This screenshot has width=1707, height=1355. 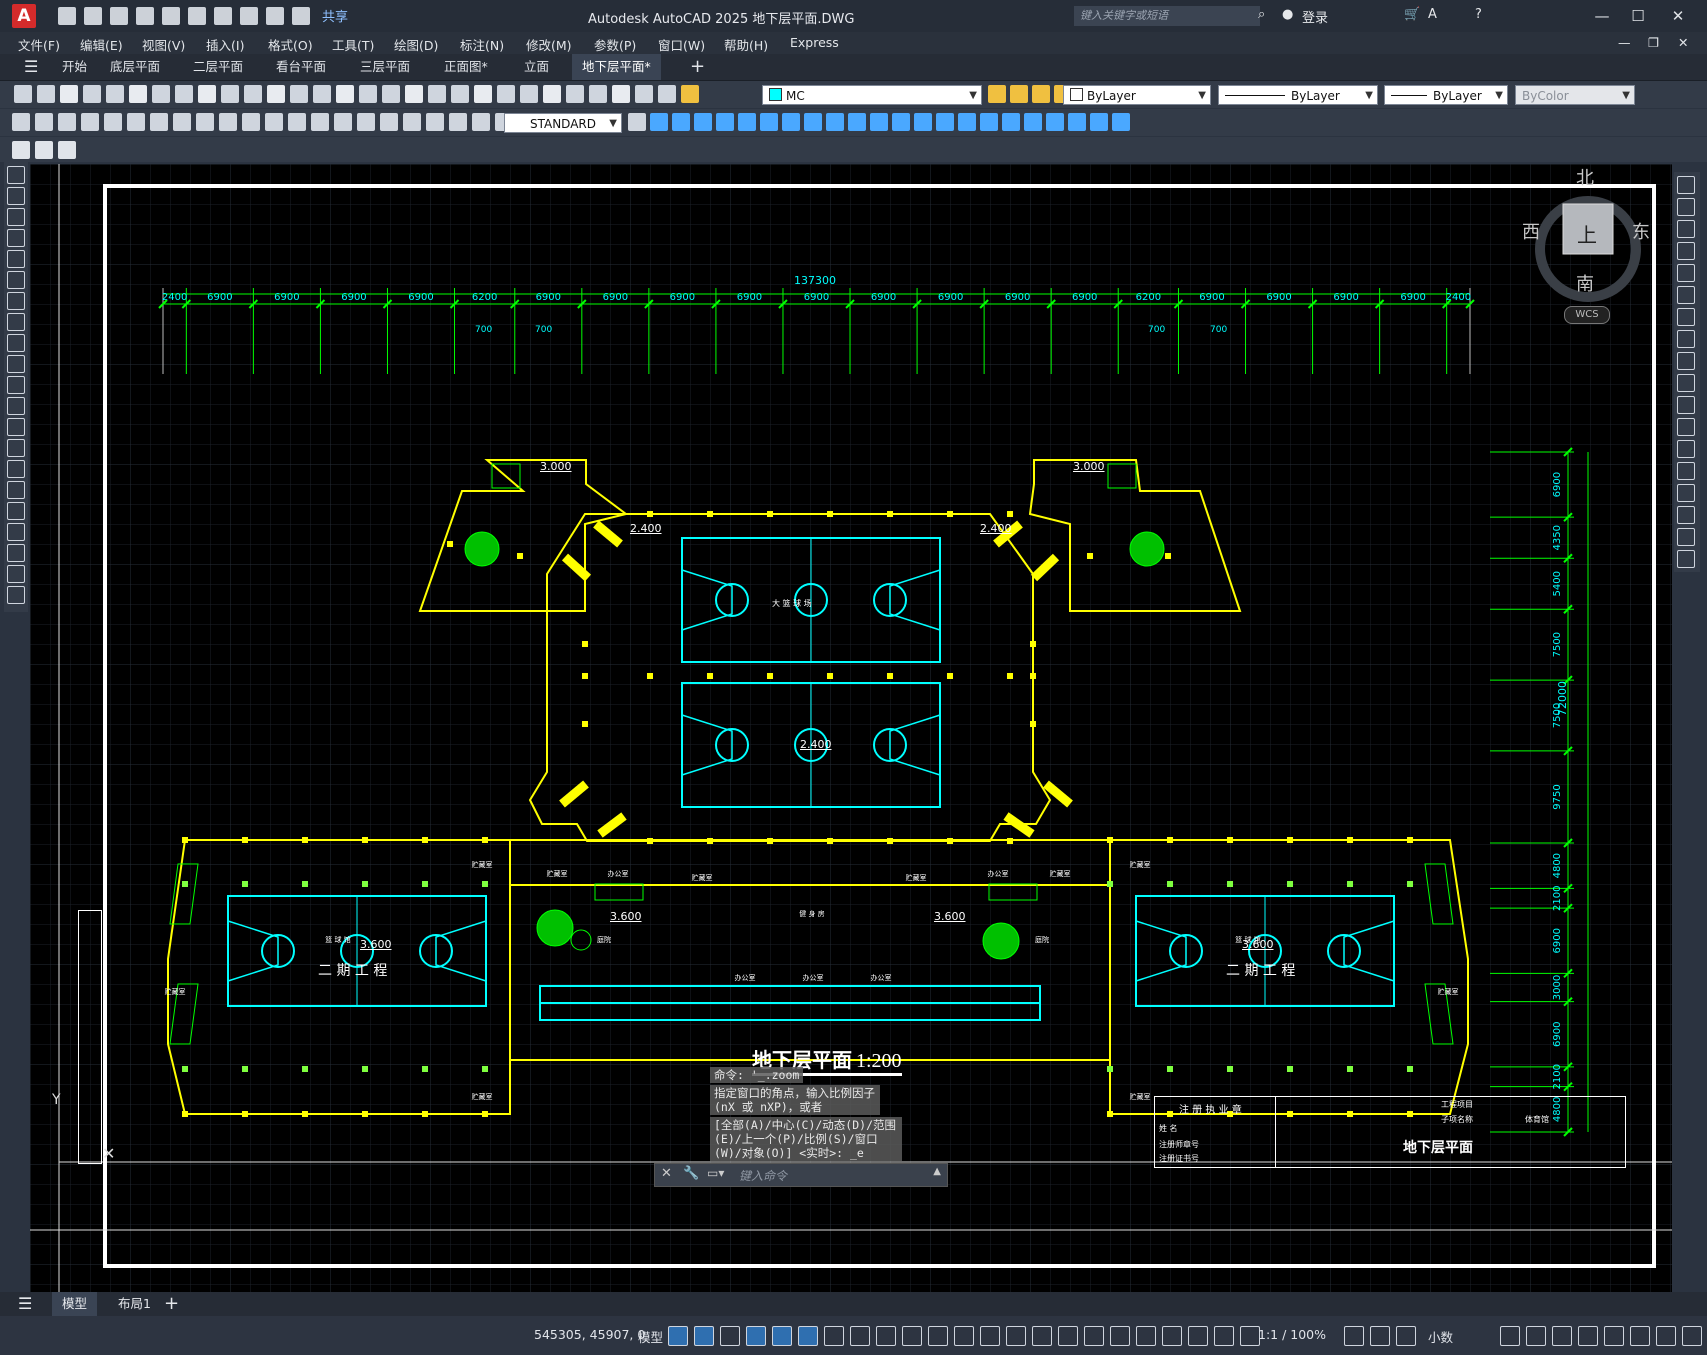 What do you see at coordinates (93, 15) in the screenshot?
I see `open-icon` at bounding box center [93, 15].